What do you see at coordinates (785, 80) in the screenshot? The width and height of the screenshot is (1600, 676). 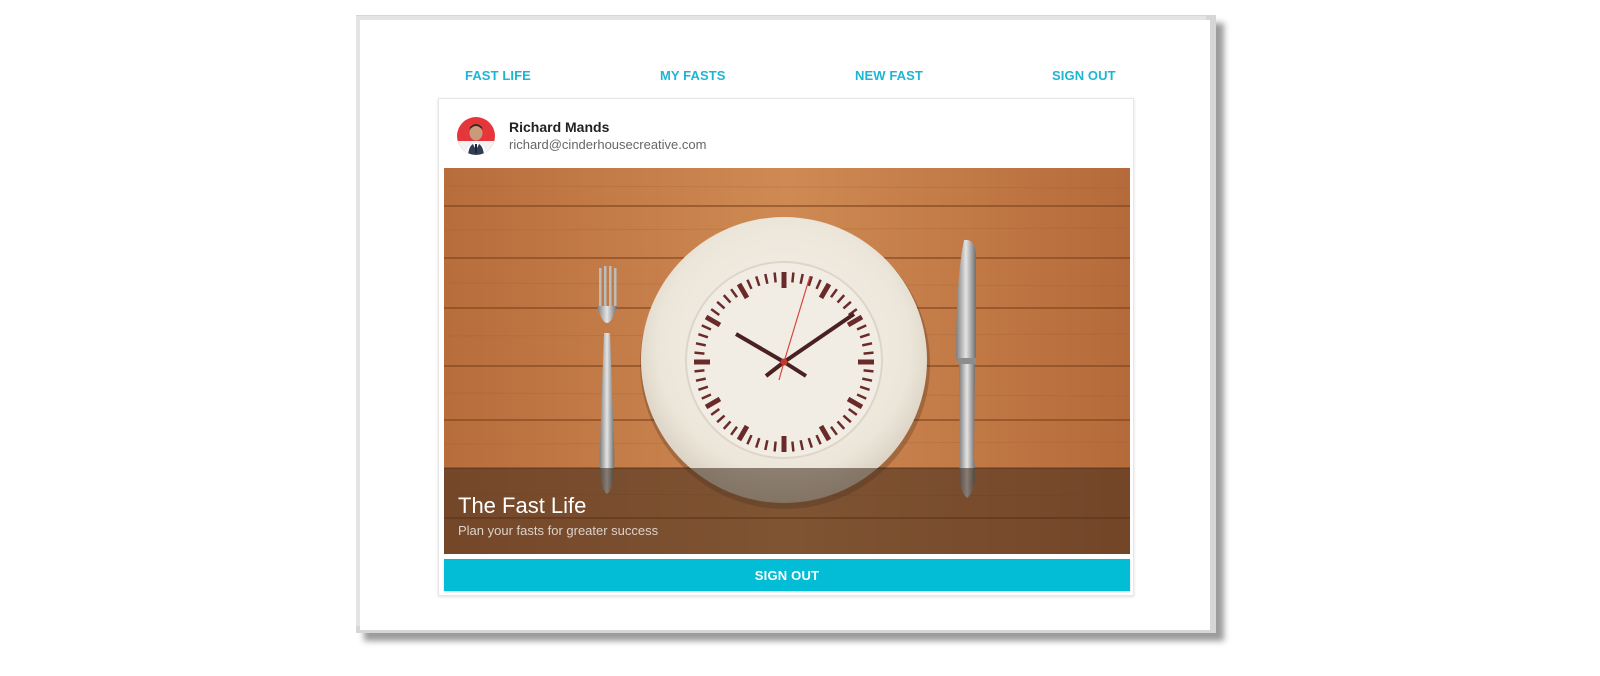 I see `top-nav: FAST LIFE MY FASTS NEW FAST SIGN OUT` at bounding box center [785, 80].